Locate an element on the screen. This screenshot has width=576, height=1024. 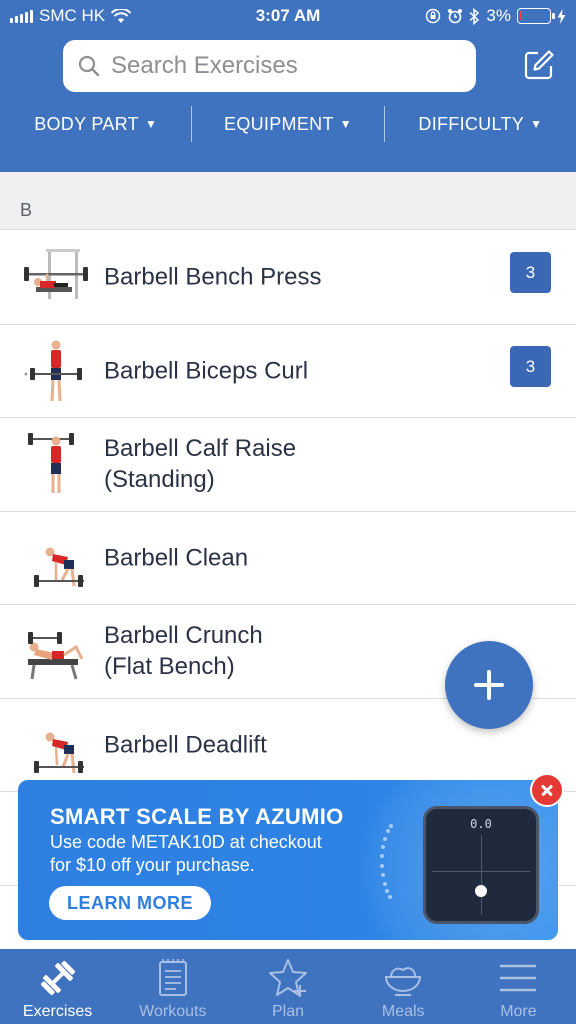
dumbbell-icon is located at coordinates (57, 978).